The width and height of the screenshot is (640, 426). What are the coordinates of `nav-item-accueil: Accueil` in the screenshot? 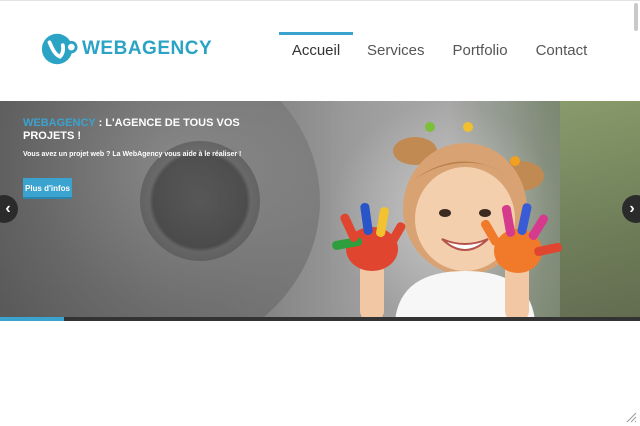 It's located at (316, 49).